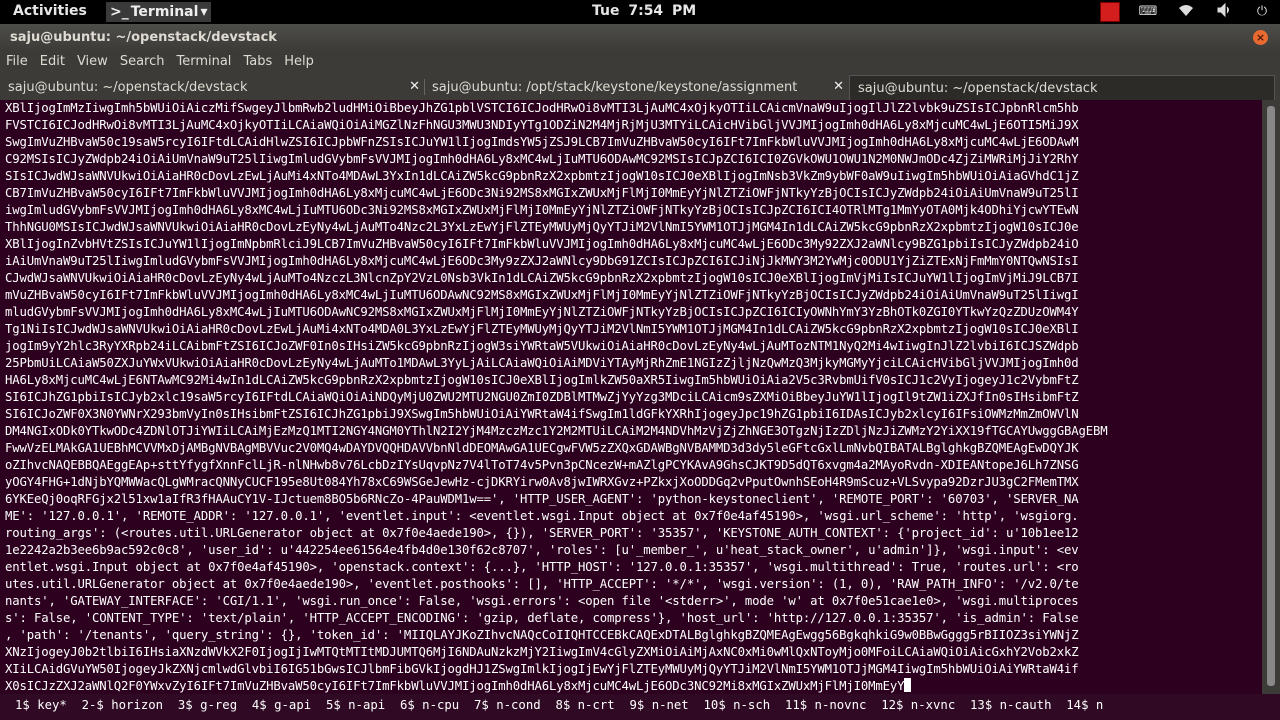  Describe the element at coordinates (1260, 37) in the screenshot. I see `window-close-button: ×` at that location.